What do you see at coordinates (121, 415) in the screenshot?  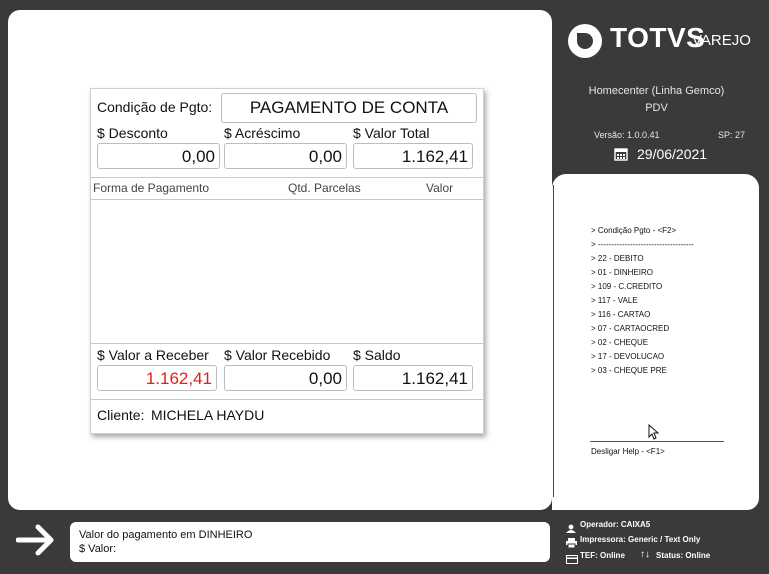 I see `cliente-label: Cliente:` at bounding box center [121, 415].